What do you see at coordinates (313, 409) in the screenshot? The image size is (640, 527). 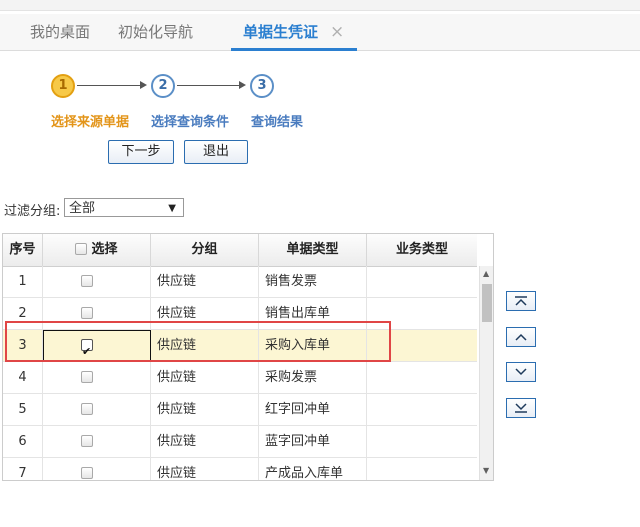 I see `cell-doc-type: 红字回冲单` at bounding box center [313, 409].